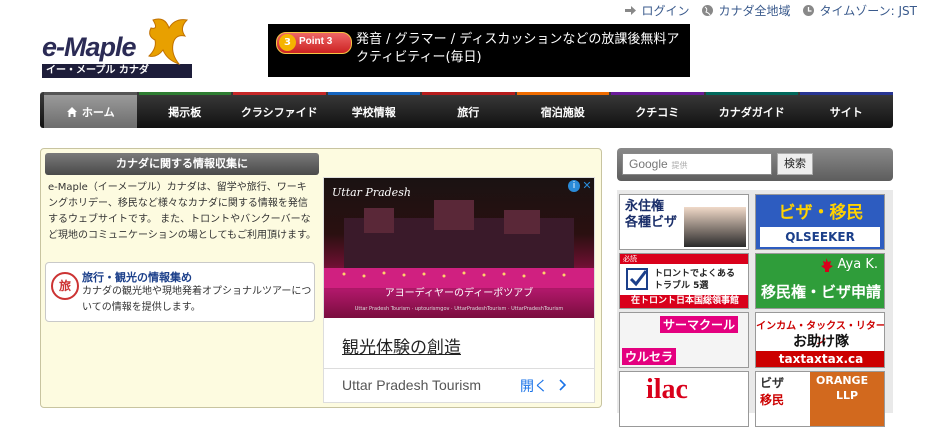 Image resolution: width=939 pixels, height=427 pixels. I want to click on search-input: Google 提供, so click(697, 164).